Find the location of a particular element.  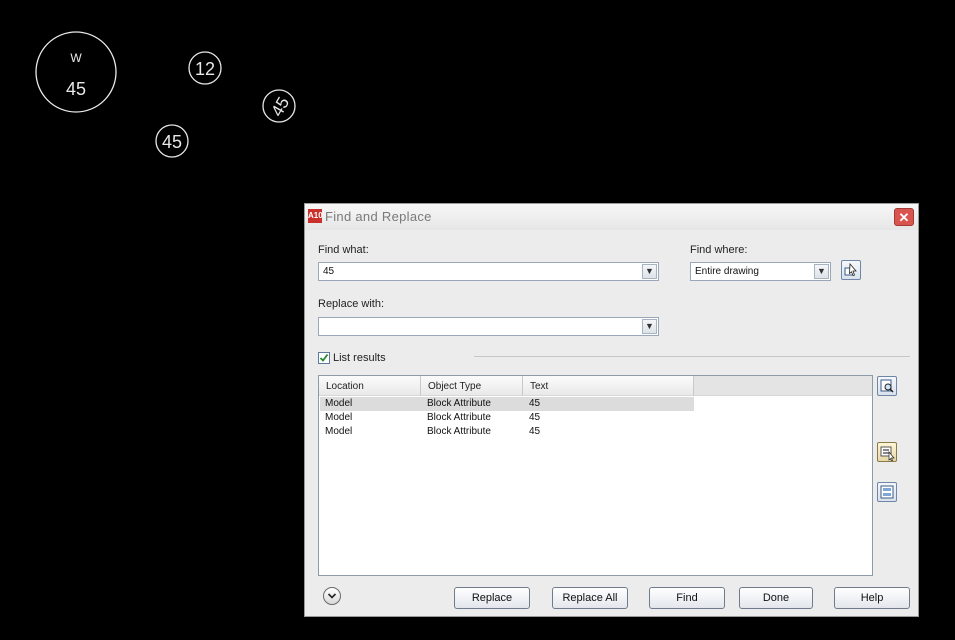

attribute-w: W is located at coordinates (76, 58).